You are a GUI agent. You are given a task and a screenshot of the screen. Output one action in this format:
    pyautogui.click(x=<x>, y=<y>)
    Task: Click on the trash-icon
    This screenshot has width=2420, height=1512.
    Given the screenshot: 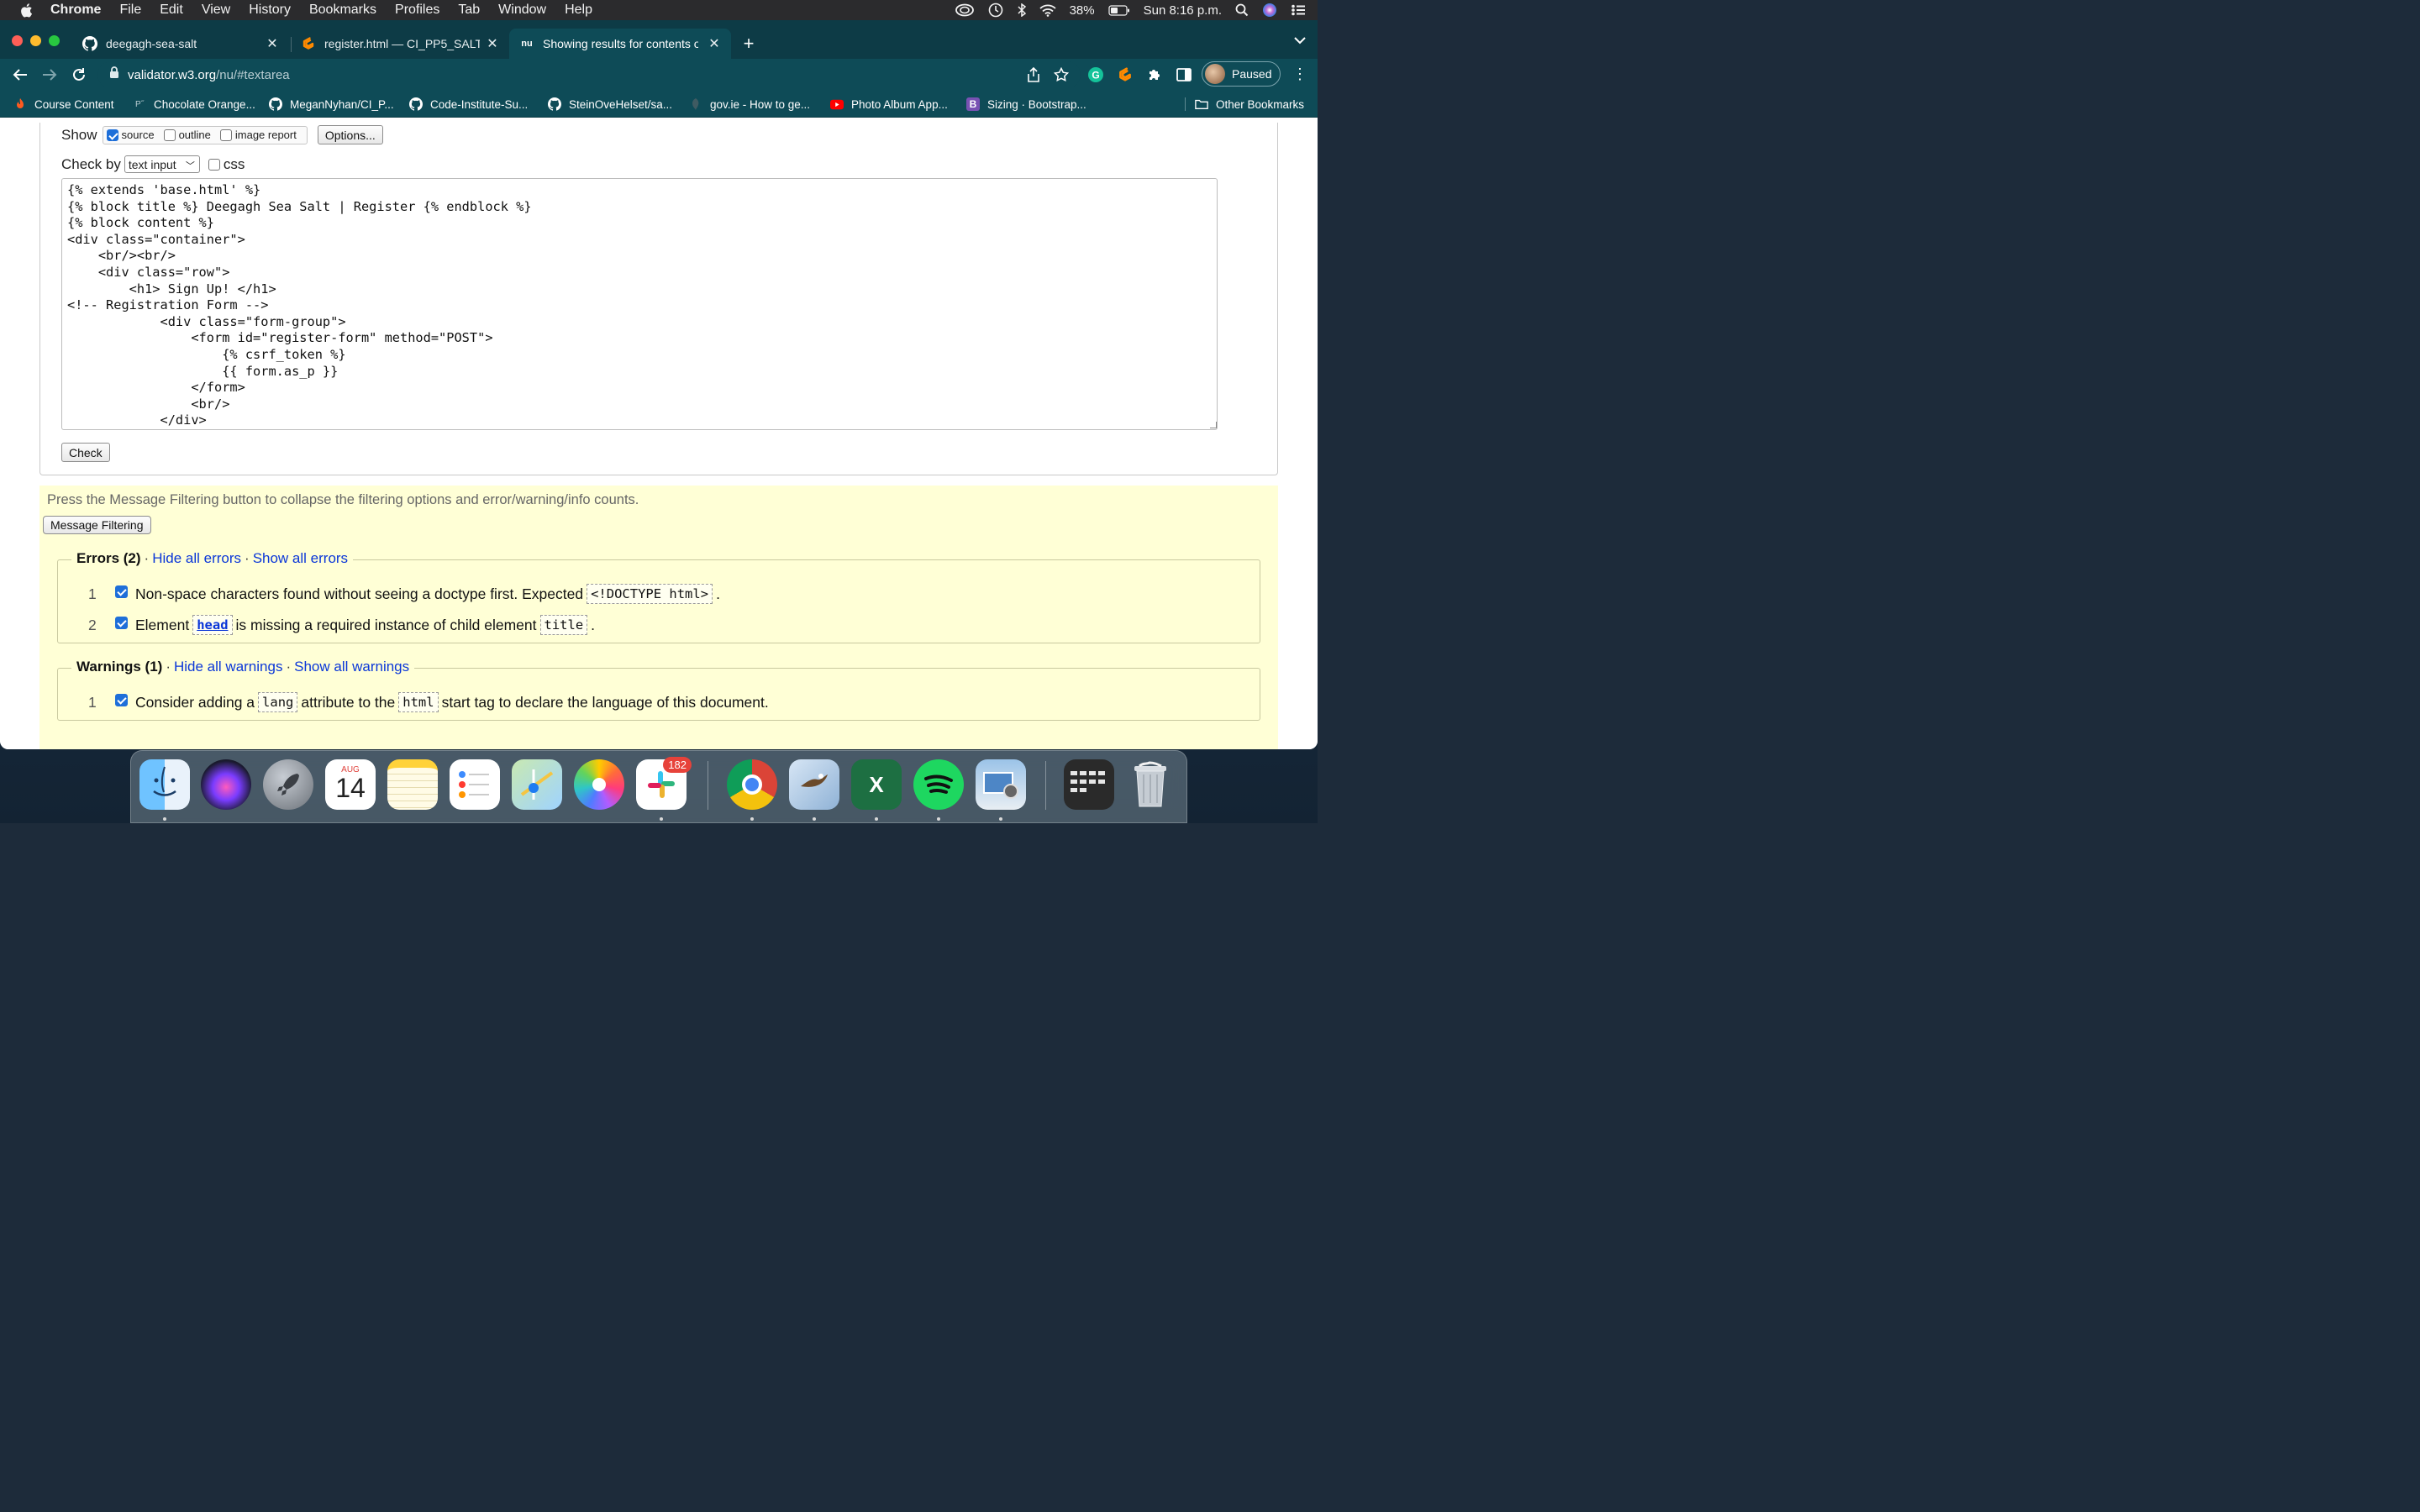 What is the action you would take?
    pyautogui.click(x=1150, y=784)
    